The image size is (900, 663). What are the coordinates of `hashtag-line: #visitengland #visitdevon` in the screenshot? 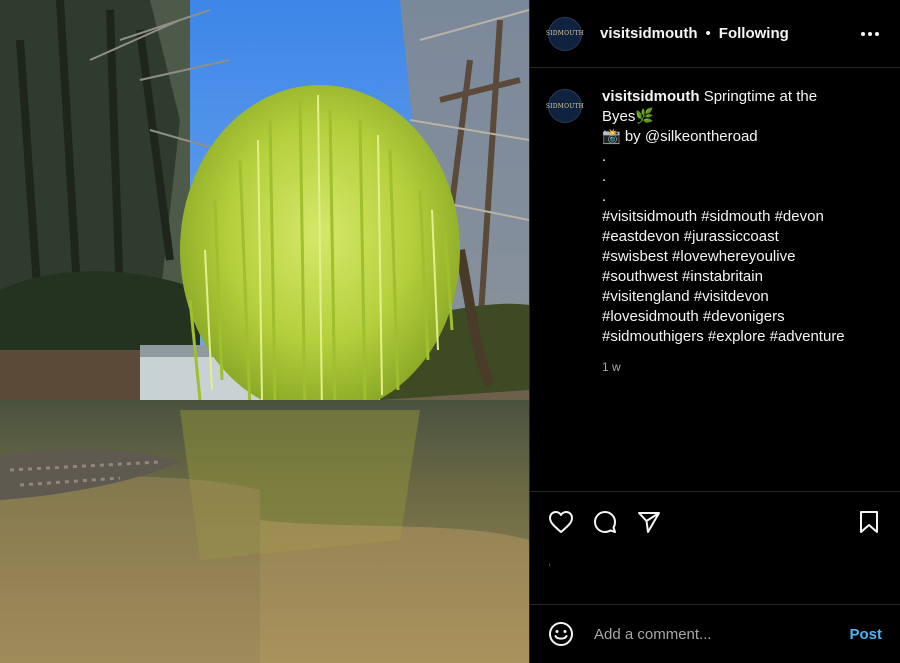 It's located at (737, 297).